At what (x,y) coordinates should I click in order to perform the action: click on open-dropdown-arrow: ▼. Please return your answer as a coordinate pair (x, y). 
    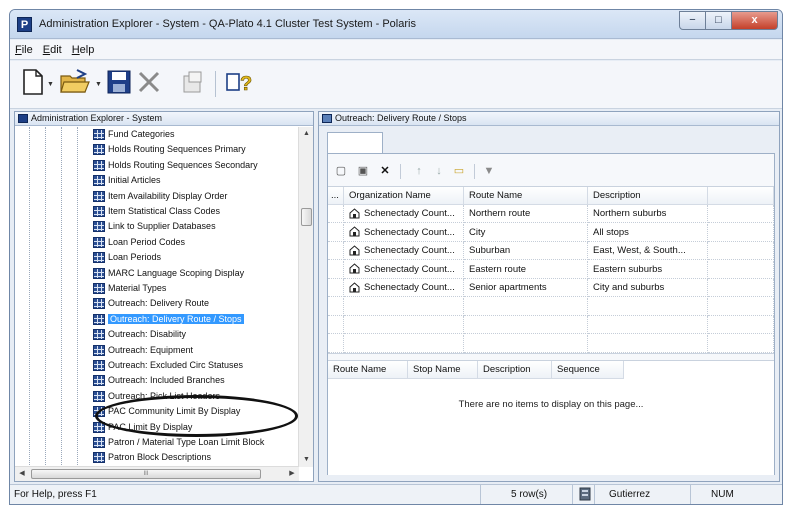
    Looking at the image, I should click on (98, 84).